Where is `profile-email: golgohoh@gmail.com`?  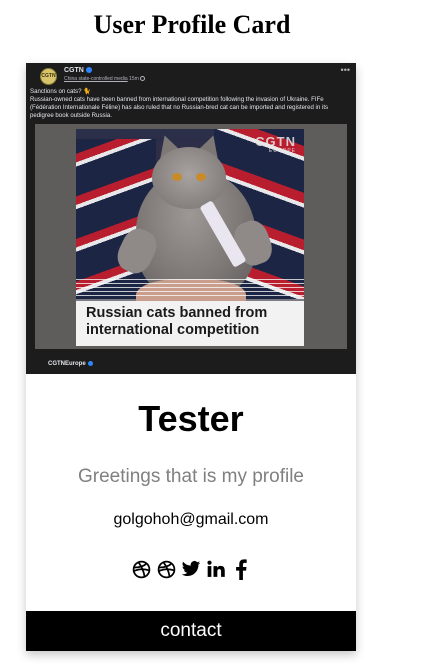
profile-email: golgohoh@gmail.com is located at coordinates (191, 519).